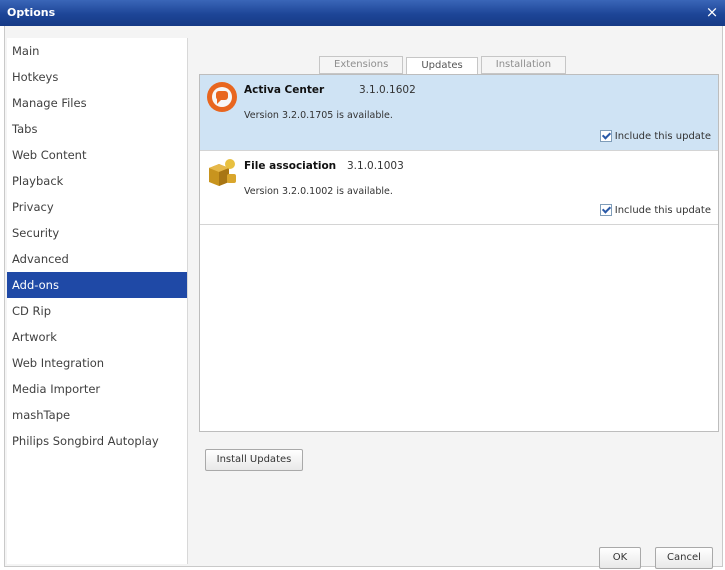 The height and width of the screenshot is (570, 725). I want to click on tab-updates: Updates, so click(442, 66).